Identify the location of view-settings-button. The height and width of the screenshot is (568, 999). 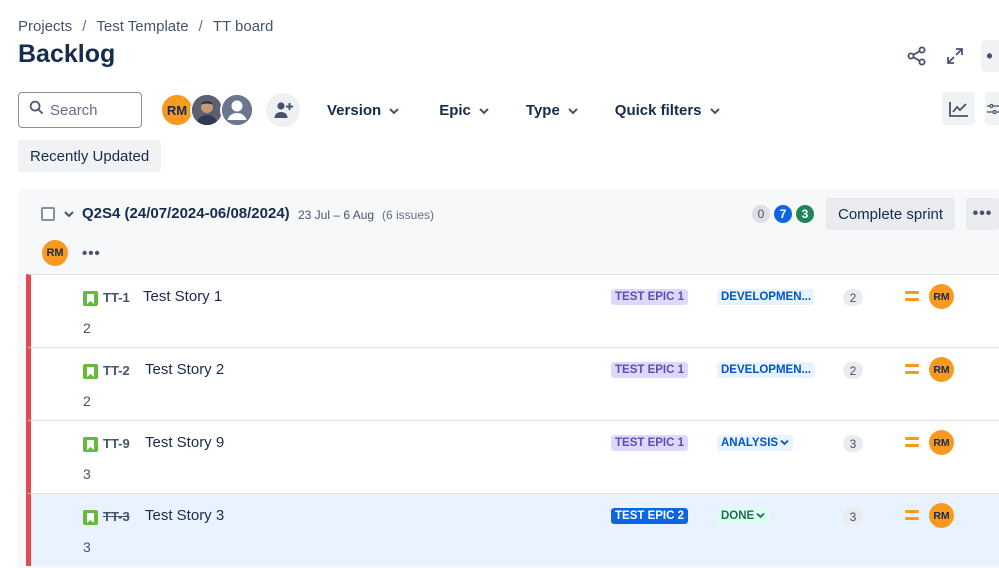
(992, 108).